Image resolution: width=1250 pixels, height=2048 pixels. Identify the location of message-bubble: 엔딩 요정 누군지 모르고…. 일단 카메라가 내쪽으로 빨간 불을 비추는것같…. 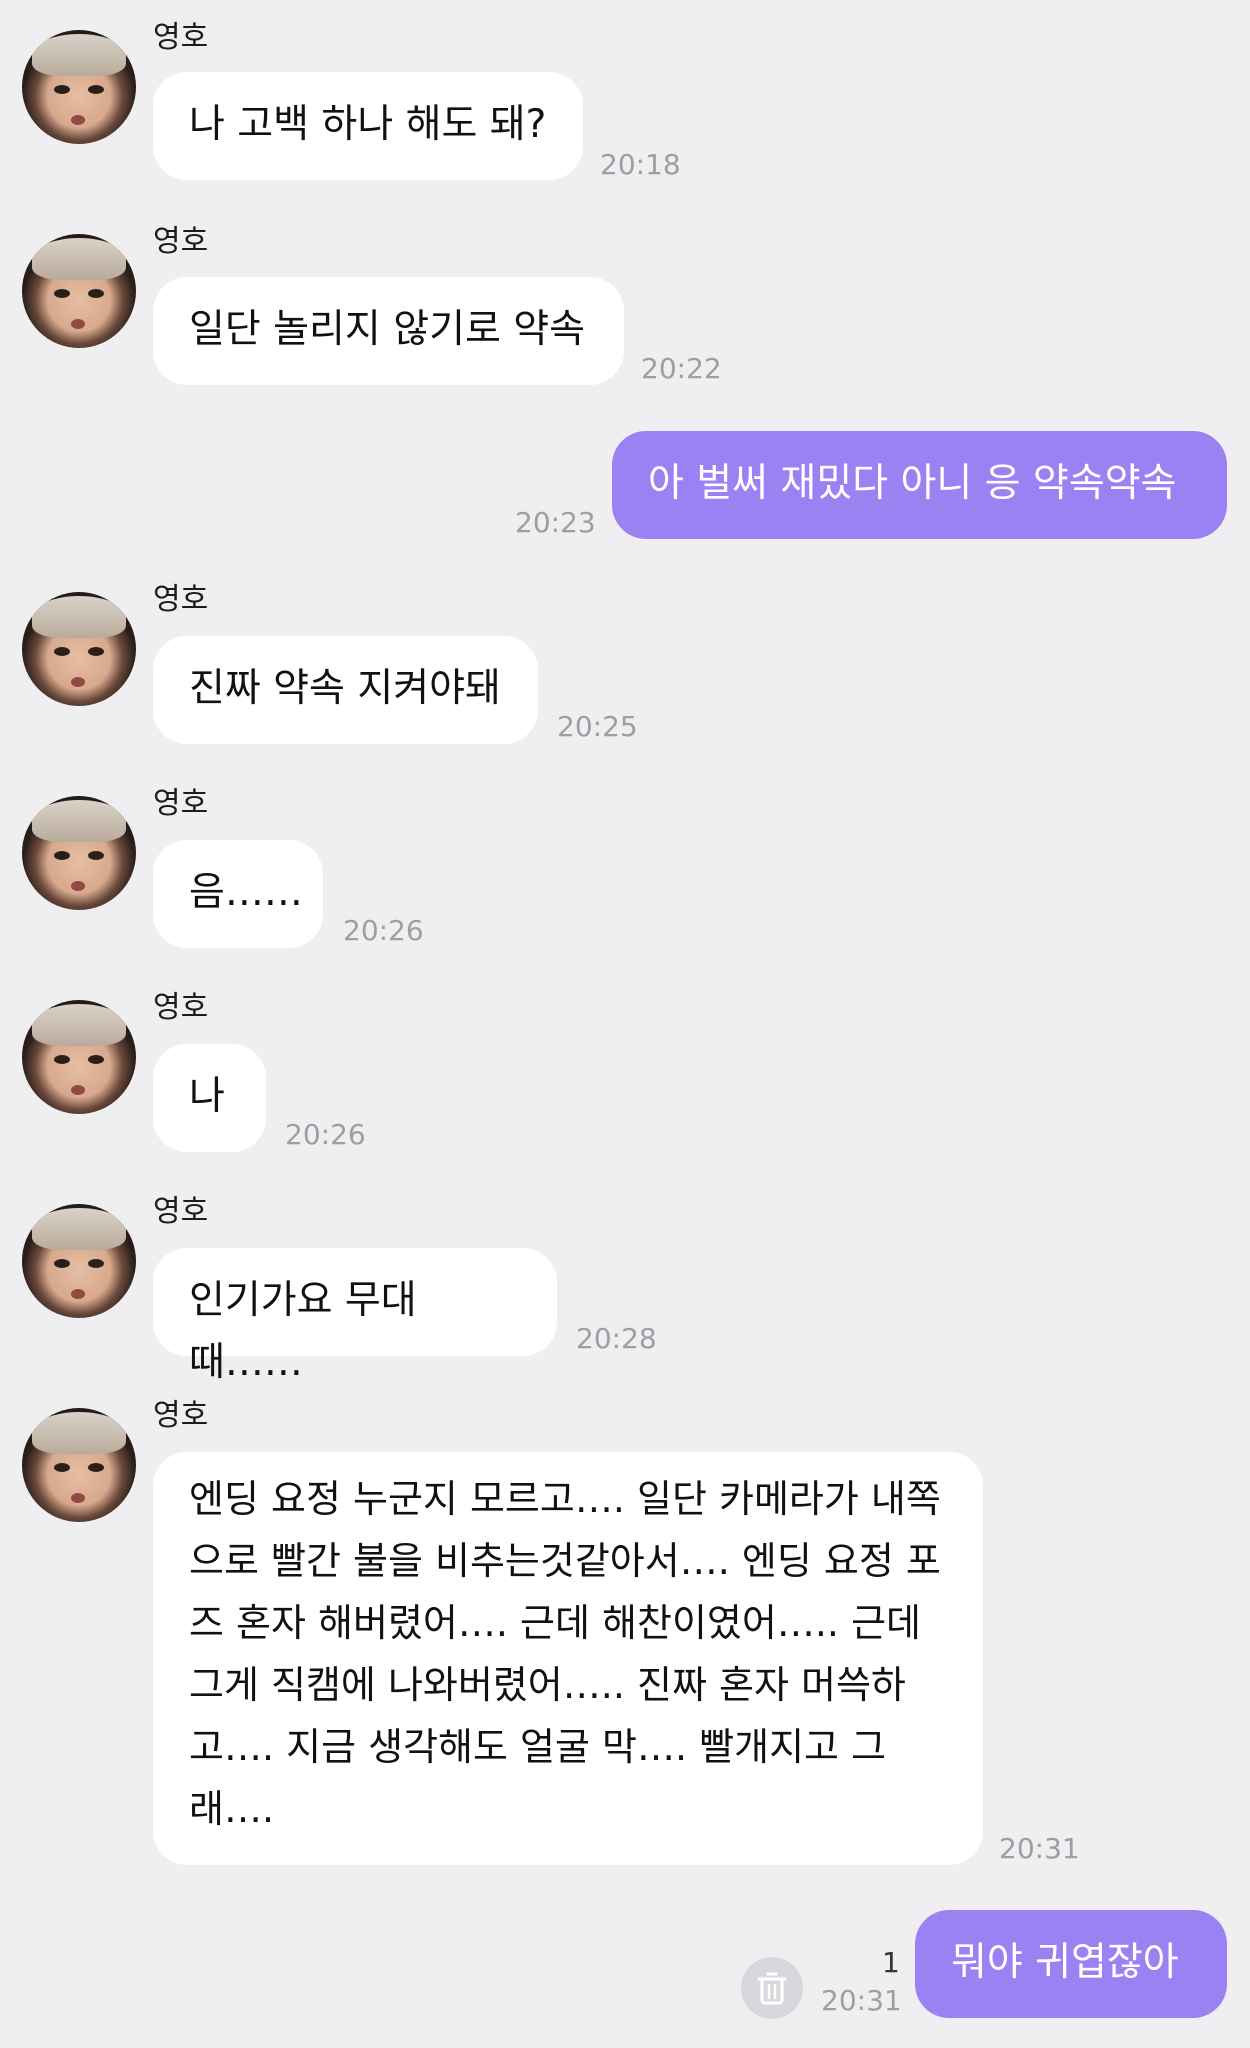
(568, 1658).